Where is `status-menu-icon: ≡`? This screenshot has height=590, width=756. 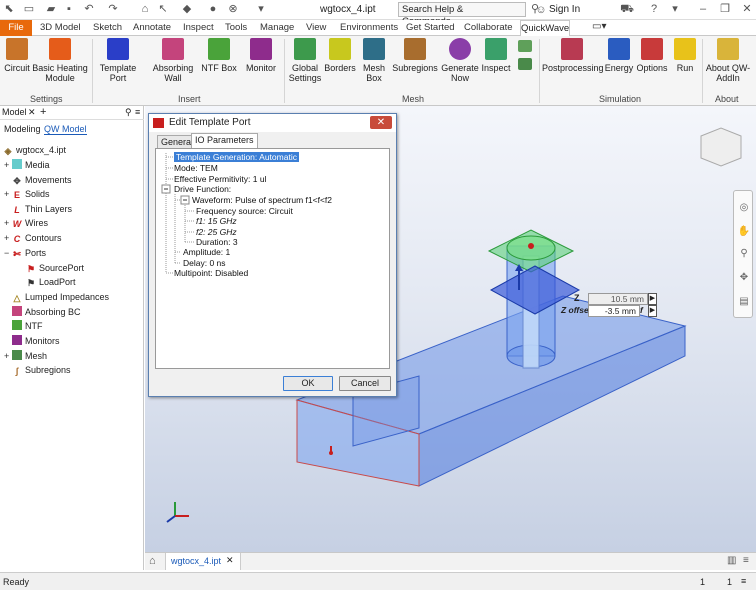
status-menu-icon: ≡ is located at coordinates (743, 581).